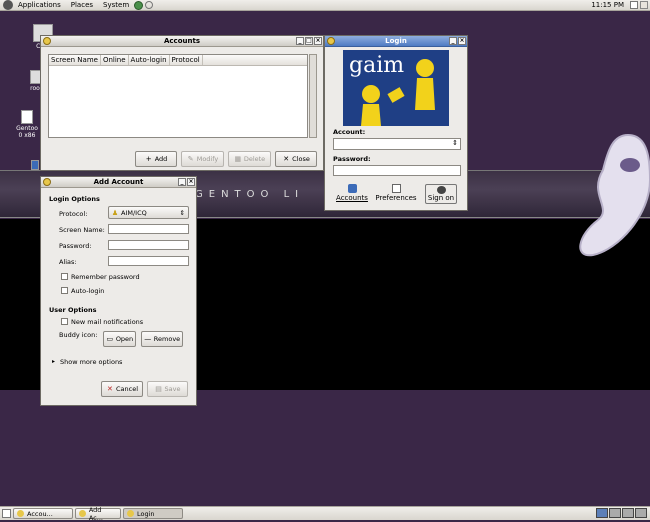  I want to click on account-combo: ⇕, so click(397, 144).